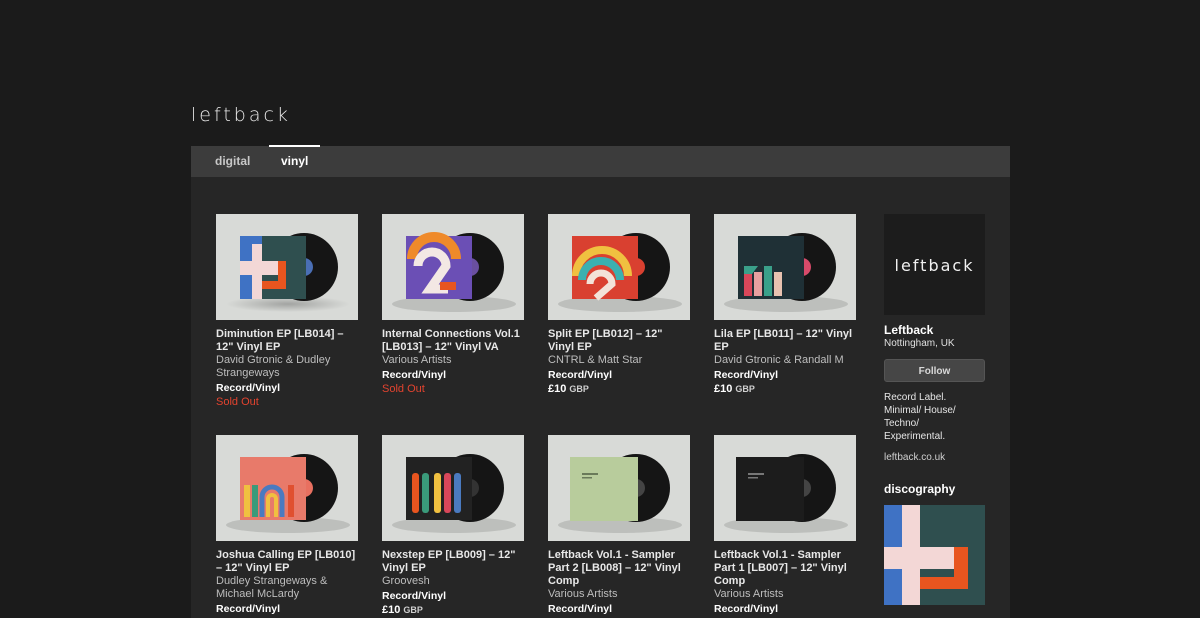 This screenshot has height=618, width=1200. What do you see at coordinates (934, 370) in the screenshot?
I see `follow-button: Follow` at bounding box center [934, 370].